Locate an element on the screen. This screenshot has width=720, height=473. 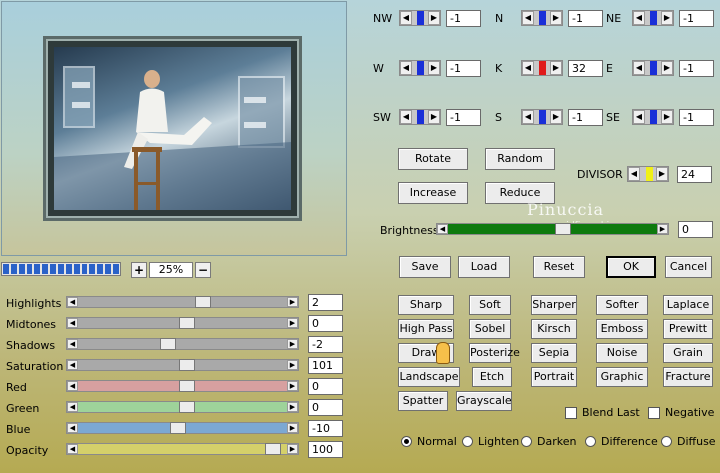
effect-button-sobel: Sobel is located at coordinates (490, 329).